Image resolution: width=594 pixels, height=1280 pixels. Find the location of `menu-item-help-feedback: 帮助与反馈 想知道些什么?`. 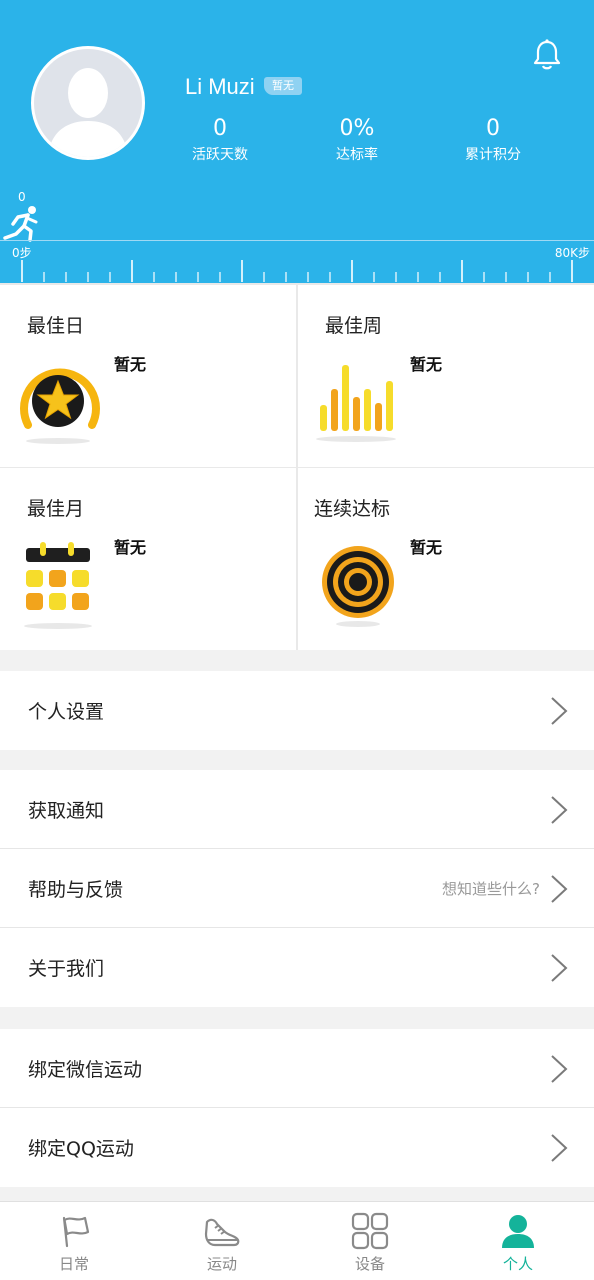

menu-item-help-feedback: 帮助与反馈 想知道些什么? is located at coordinates (297, 888).